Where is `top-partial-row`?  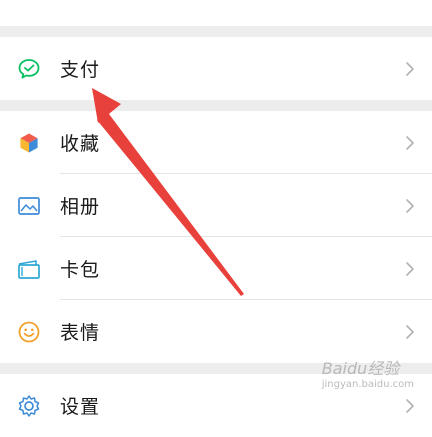 top-partial-row is located at coordinates (216, 13).